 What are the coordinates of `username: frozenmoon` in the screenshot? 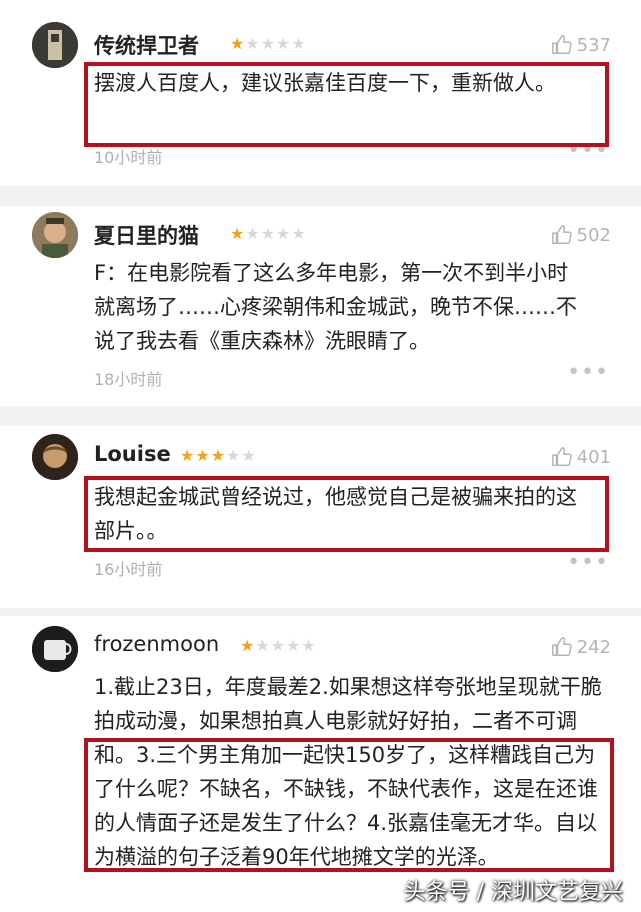 It's located at (156, 644).